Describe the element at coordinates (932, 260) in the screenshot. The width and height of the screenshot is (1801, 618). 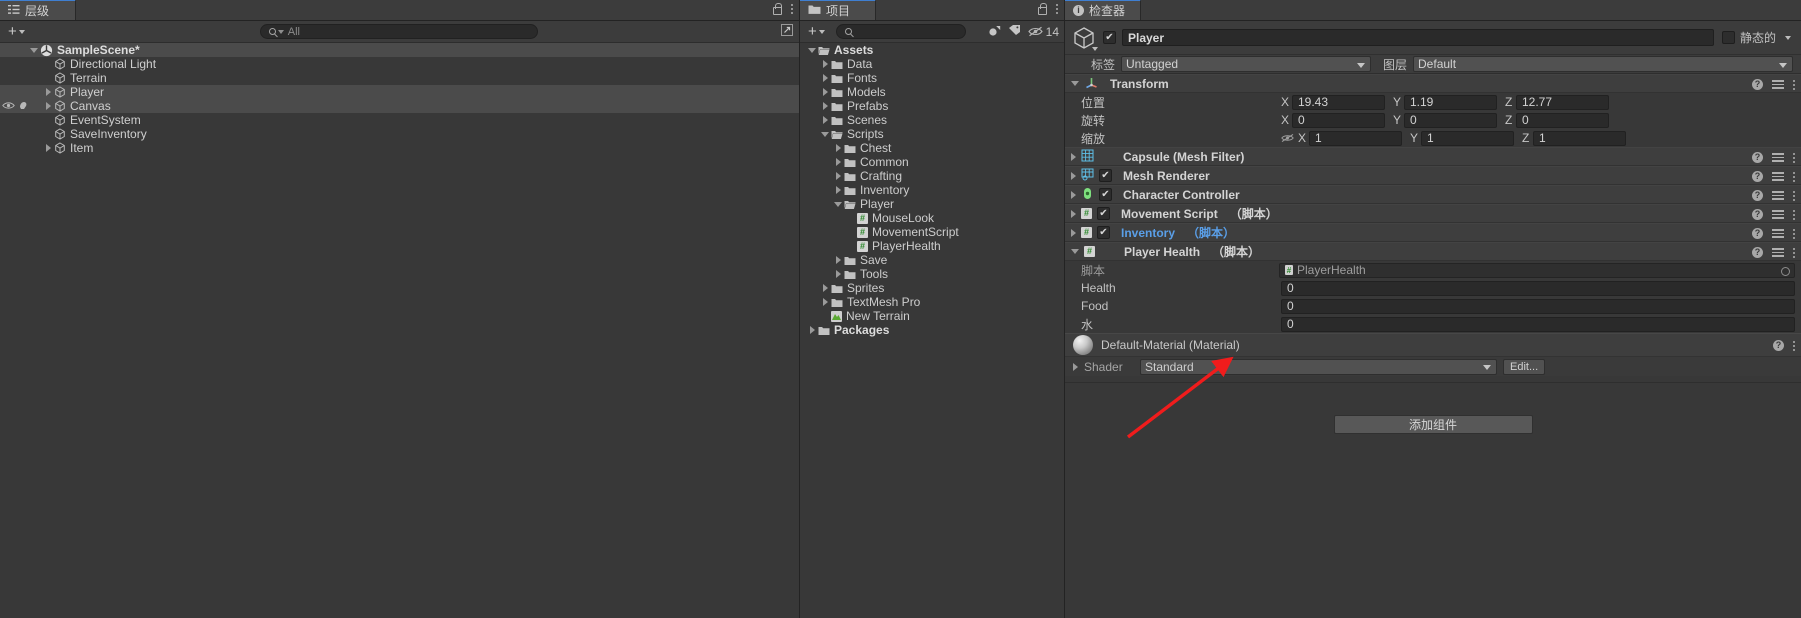
I see `project-item-save: Save` at that location.